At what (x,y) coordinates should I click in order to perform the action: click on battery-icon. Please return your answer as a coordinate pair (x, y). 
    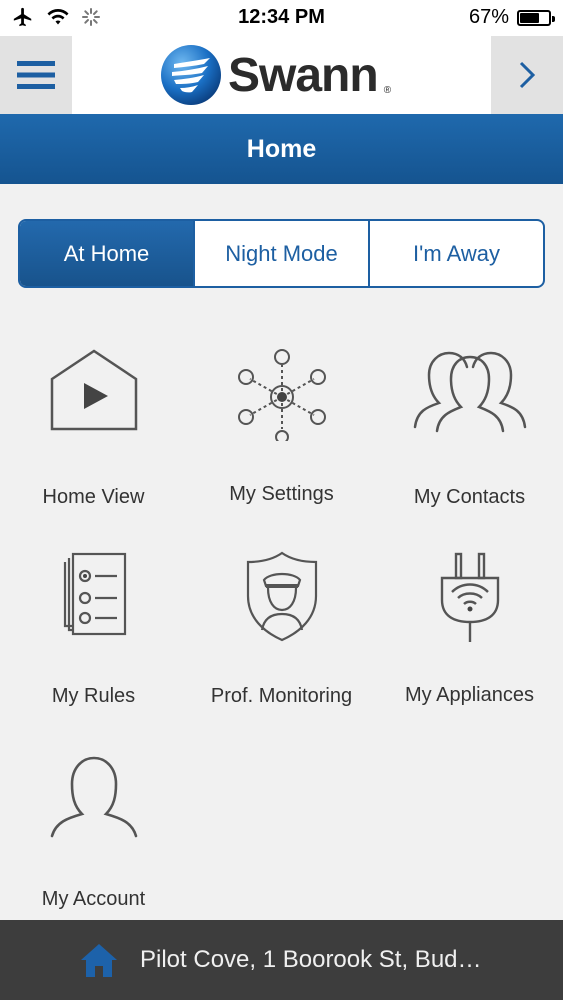
    Looking at the image, I should click on (536, 17).